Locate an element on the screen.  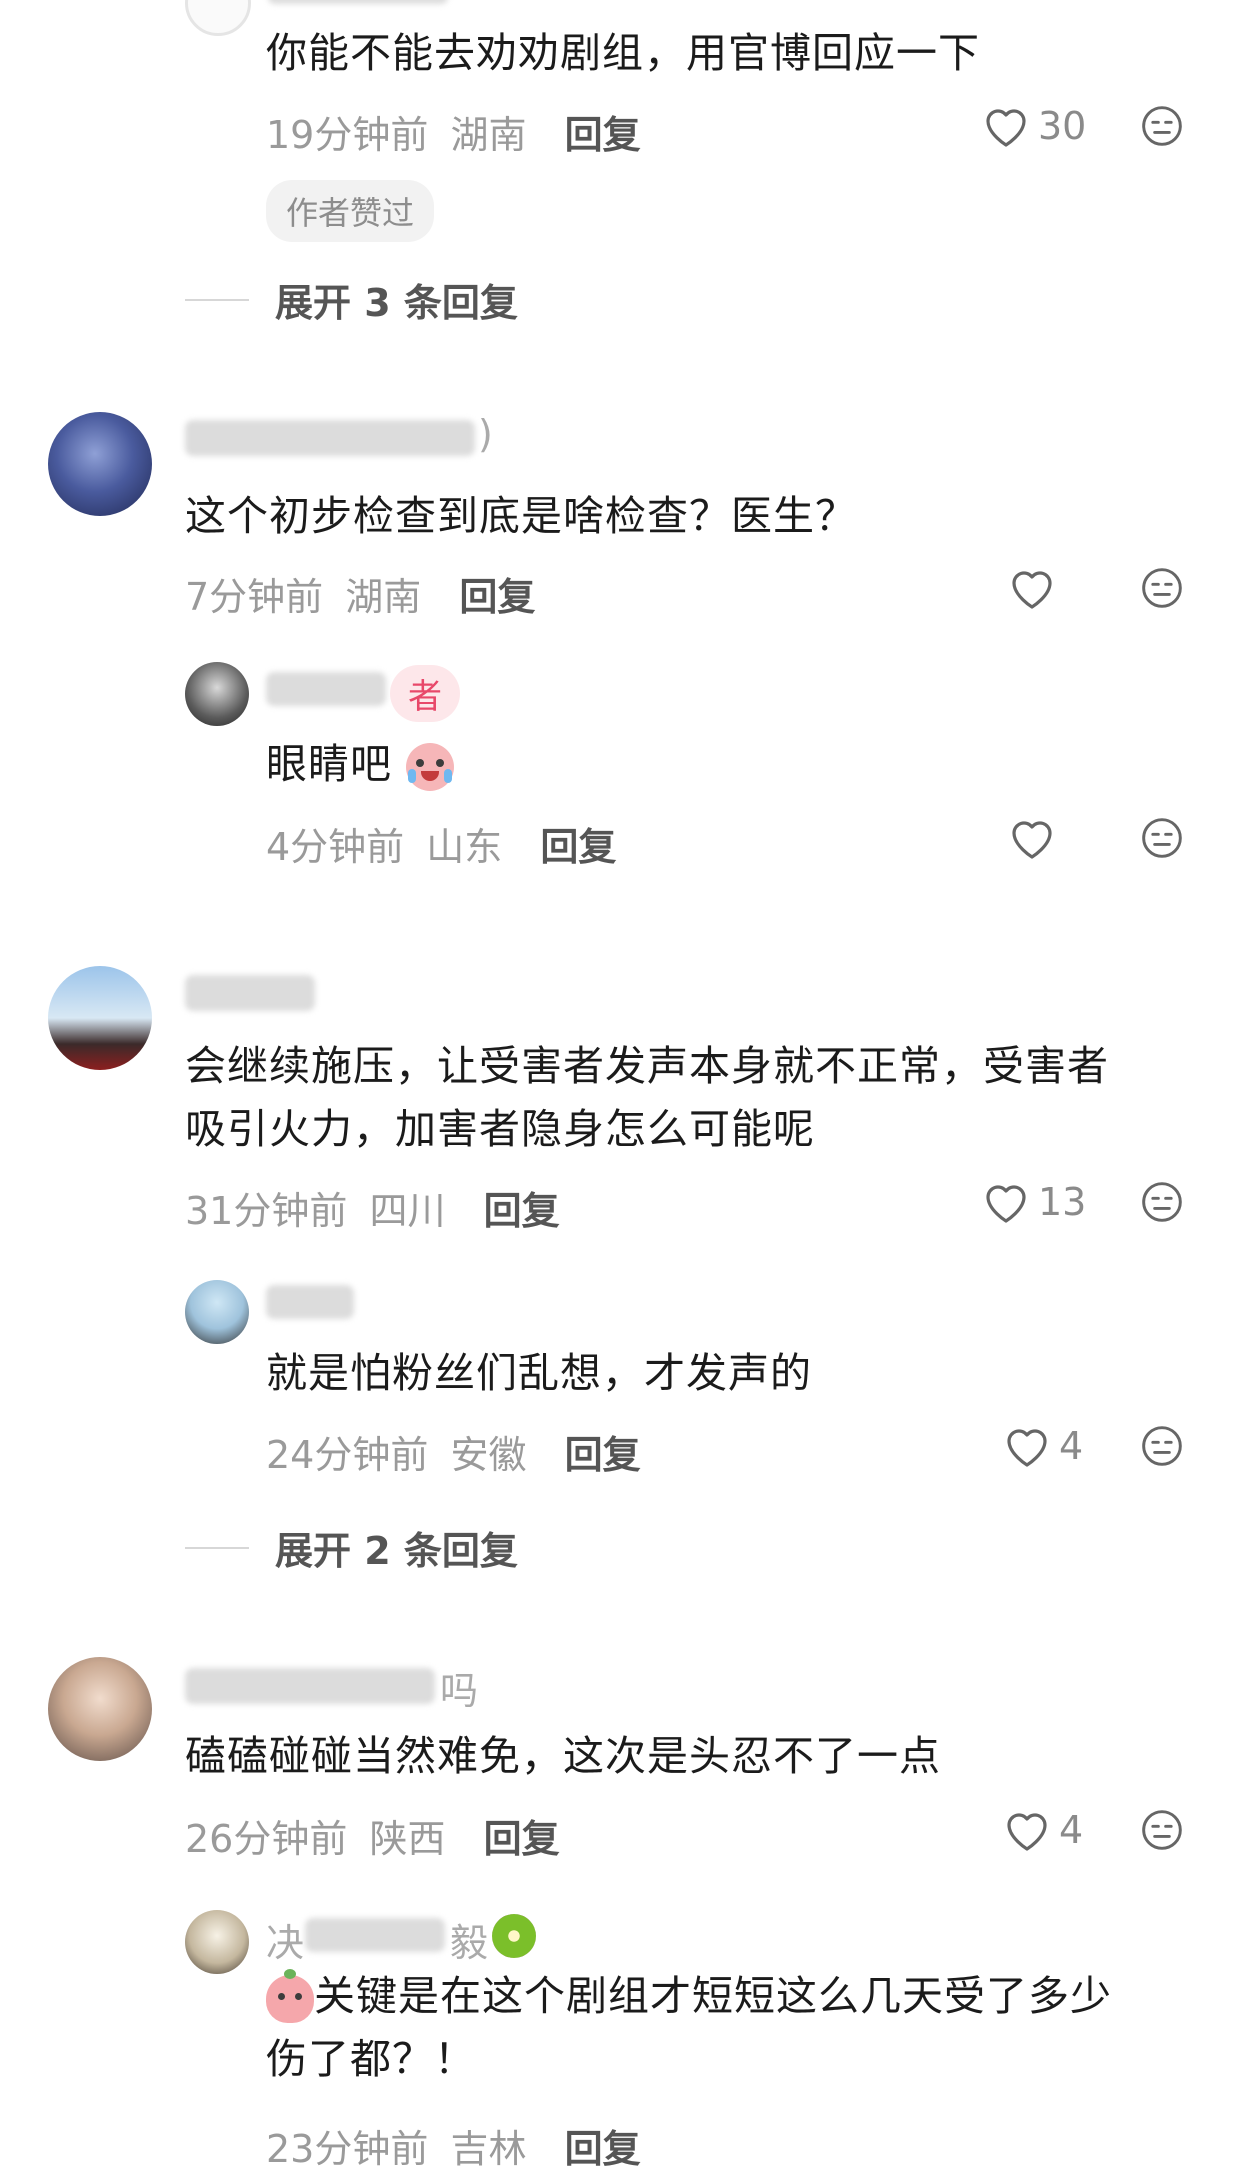
reply-text: 关键是在这个剧组才短短这么几天受了多少 伤了都？！ is located at coordinates (689, 2028).